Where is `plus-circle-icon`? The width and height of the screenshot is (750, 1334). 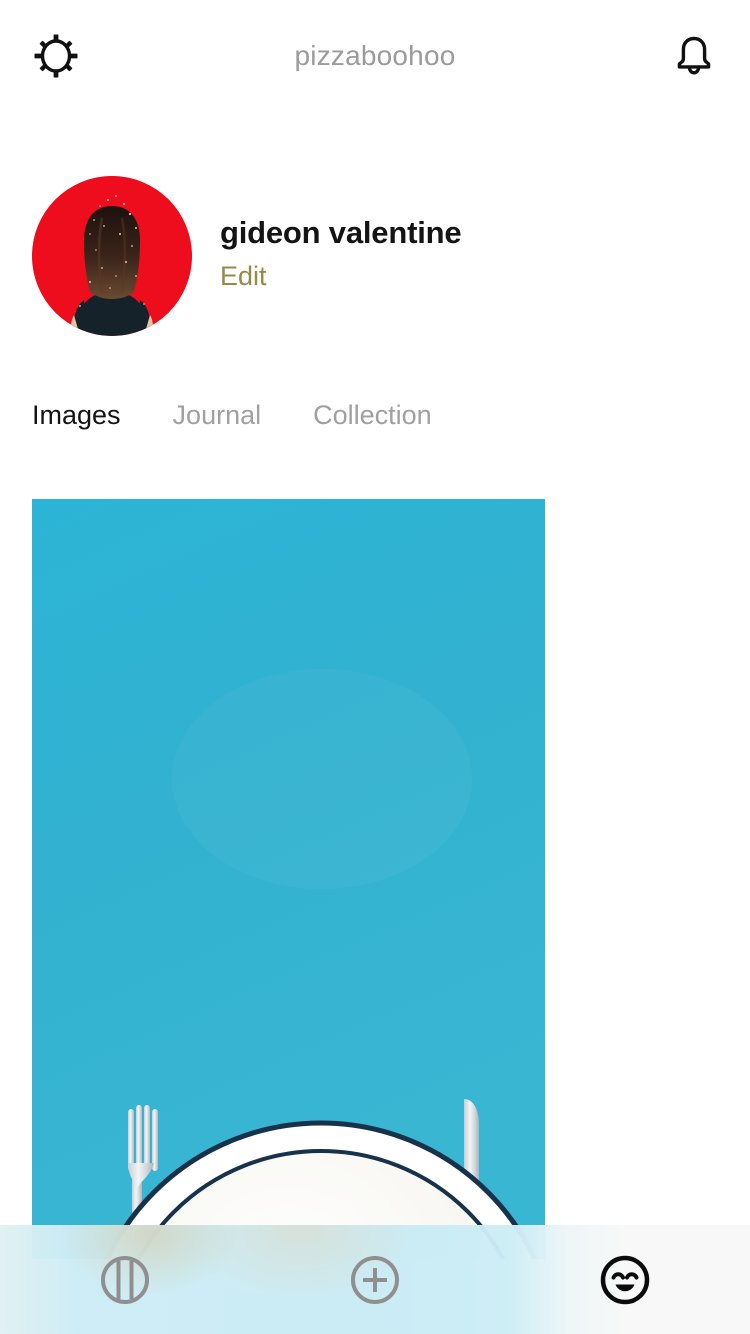 plus-circle-icon is located at coordinates (375, 1280).